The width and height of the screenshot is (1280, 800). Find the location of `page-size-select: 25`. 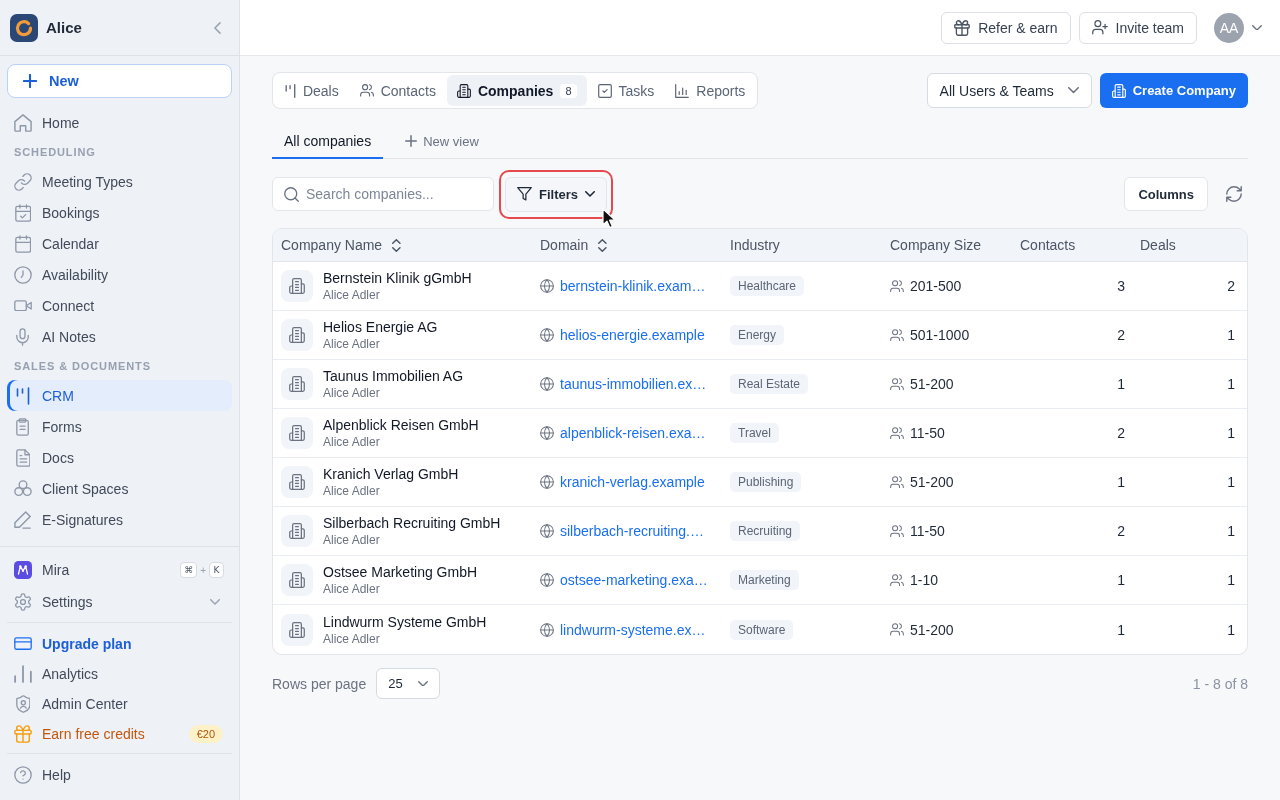

page-size-select: 25 is located at coordinates (408, 683).